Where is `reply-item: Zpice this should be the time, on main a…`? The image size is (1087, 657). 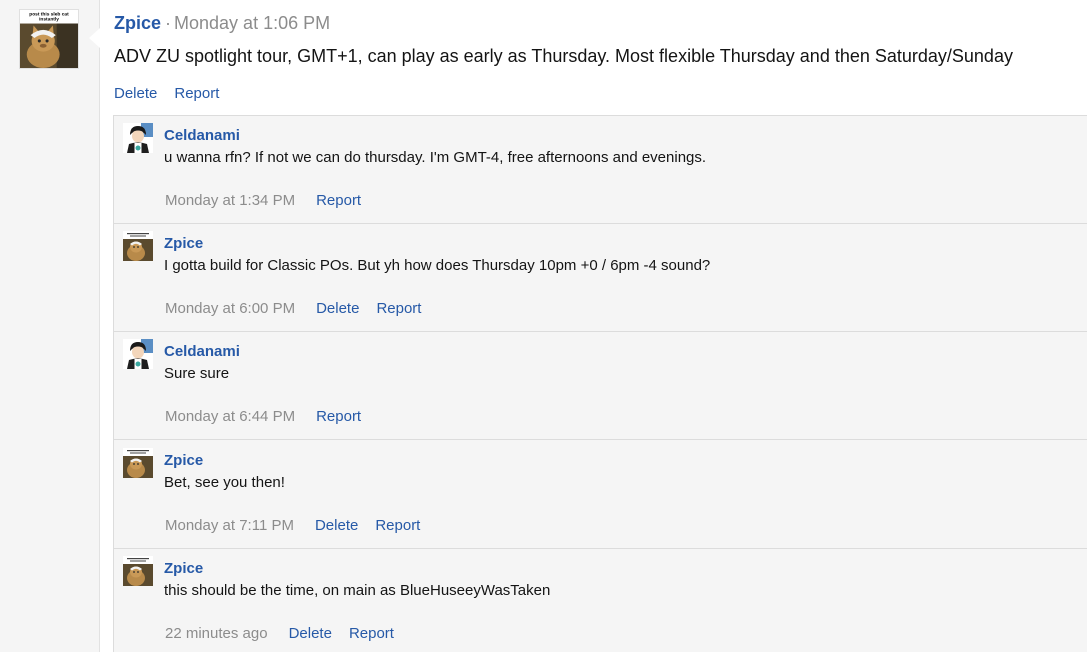 reply-item: Zpice this should be the time, on main a… is located at coordinates (600, 603).